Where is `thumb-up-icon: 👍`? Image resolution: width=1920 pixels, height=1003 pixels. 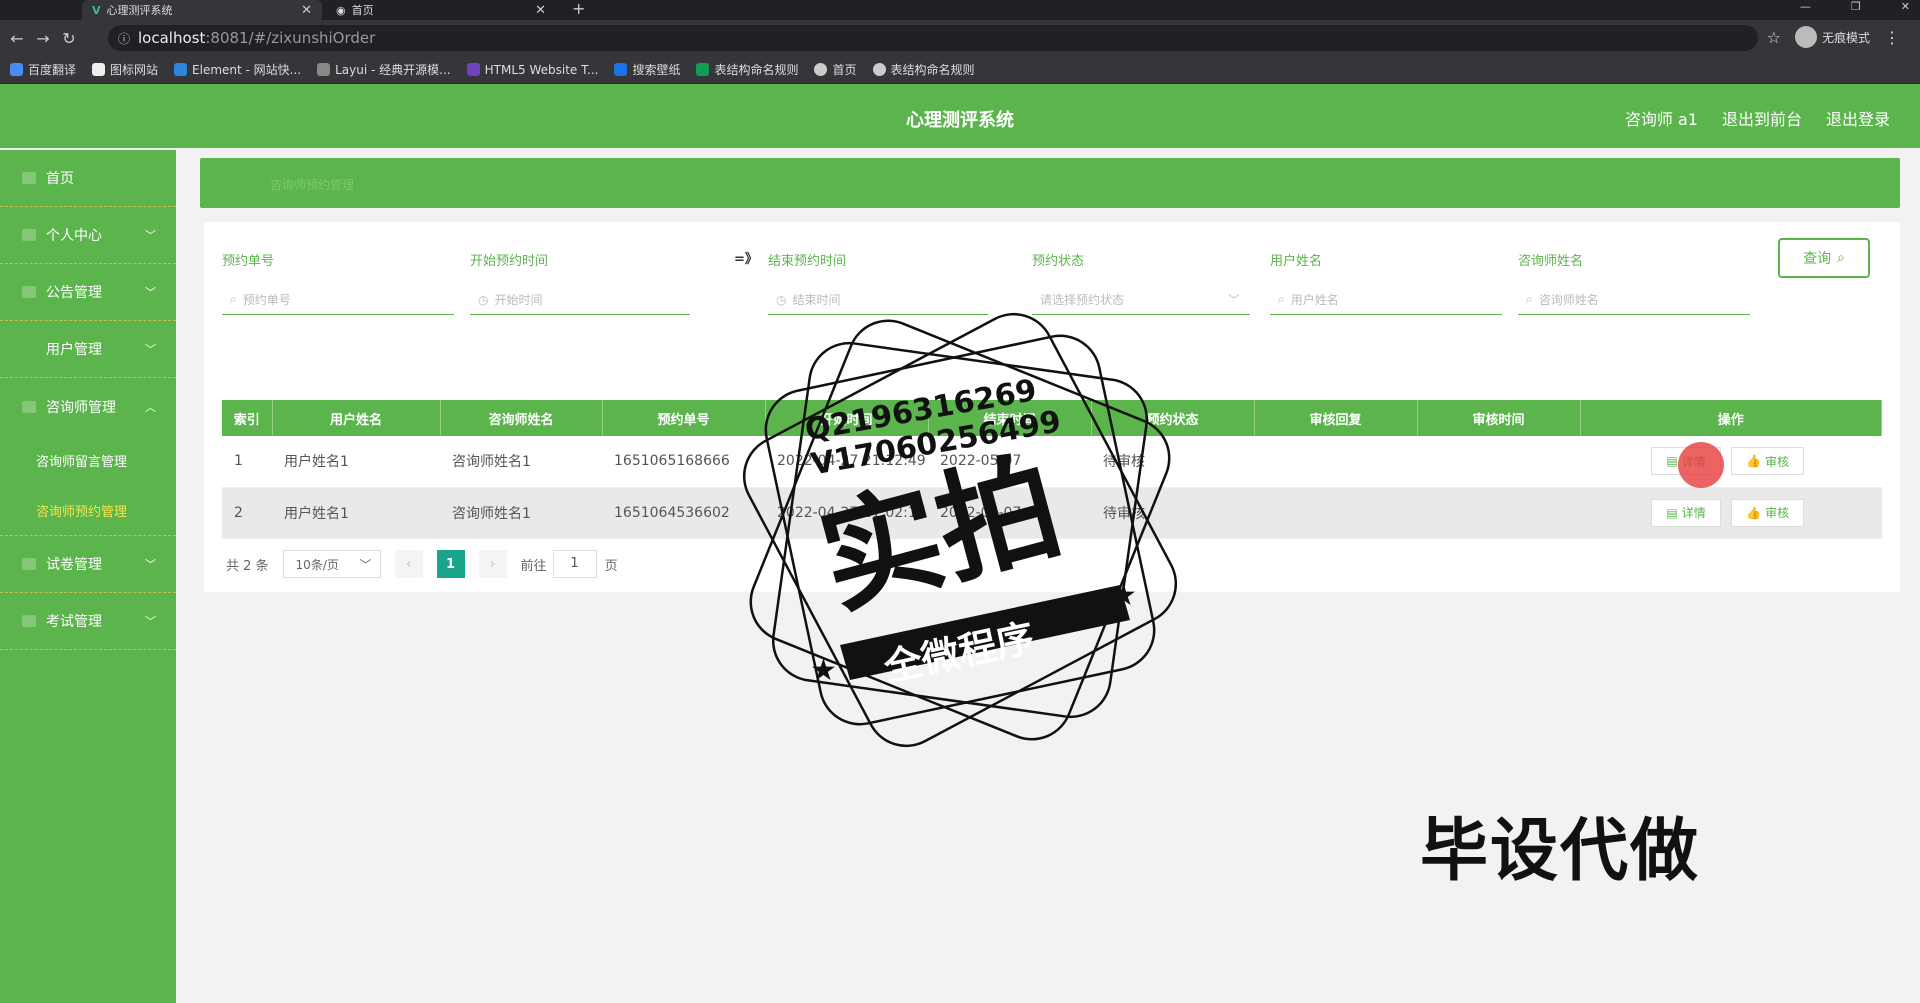 thumb-up-icon: 👍 is located at coordinates (1754, 512).